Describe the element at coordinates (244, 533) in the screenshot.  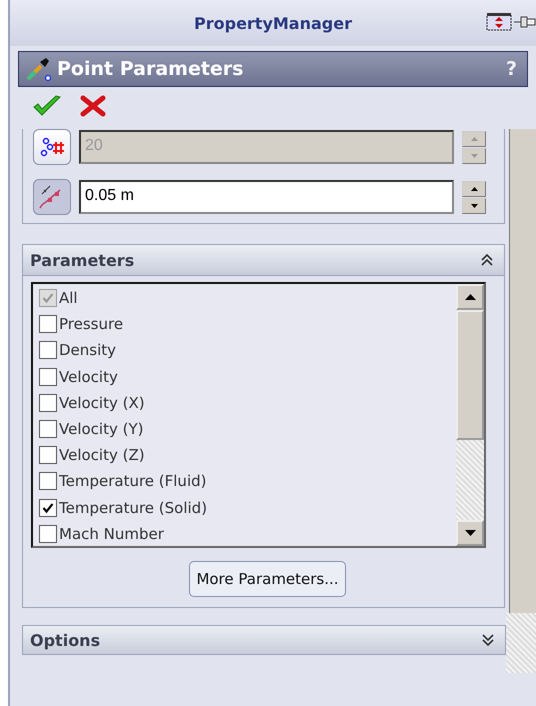
I see `parameter-checkbox: Mach Number` at that location.